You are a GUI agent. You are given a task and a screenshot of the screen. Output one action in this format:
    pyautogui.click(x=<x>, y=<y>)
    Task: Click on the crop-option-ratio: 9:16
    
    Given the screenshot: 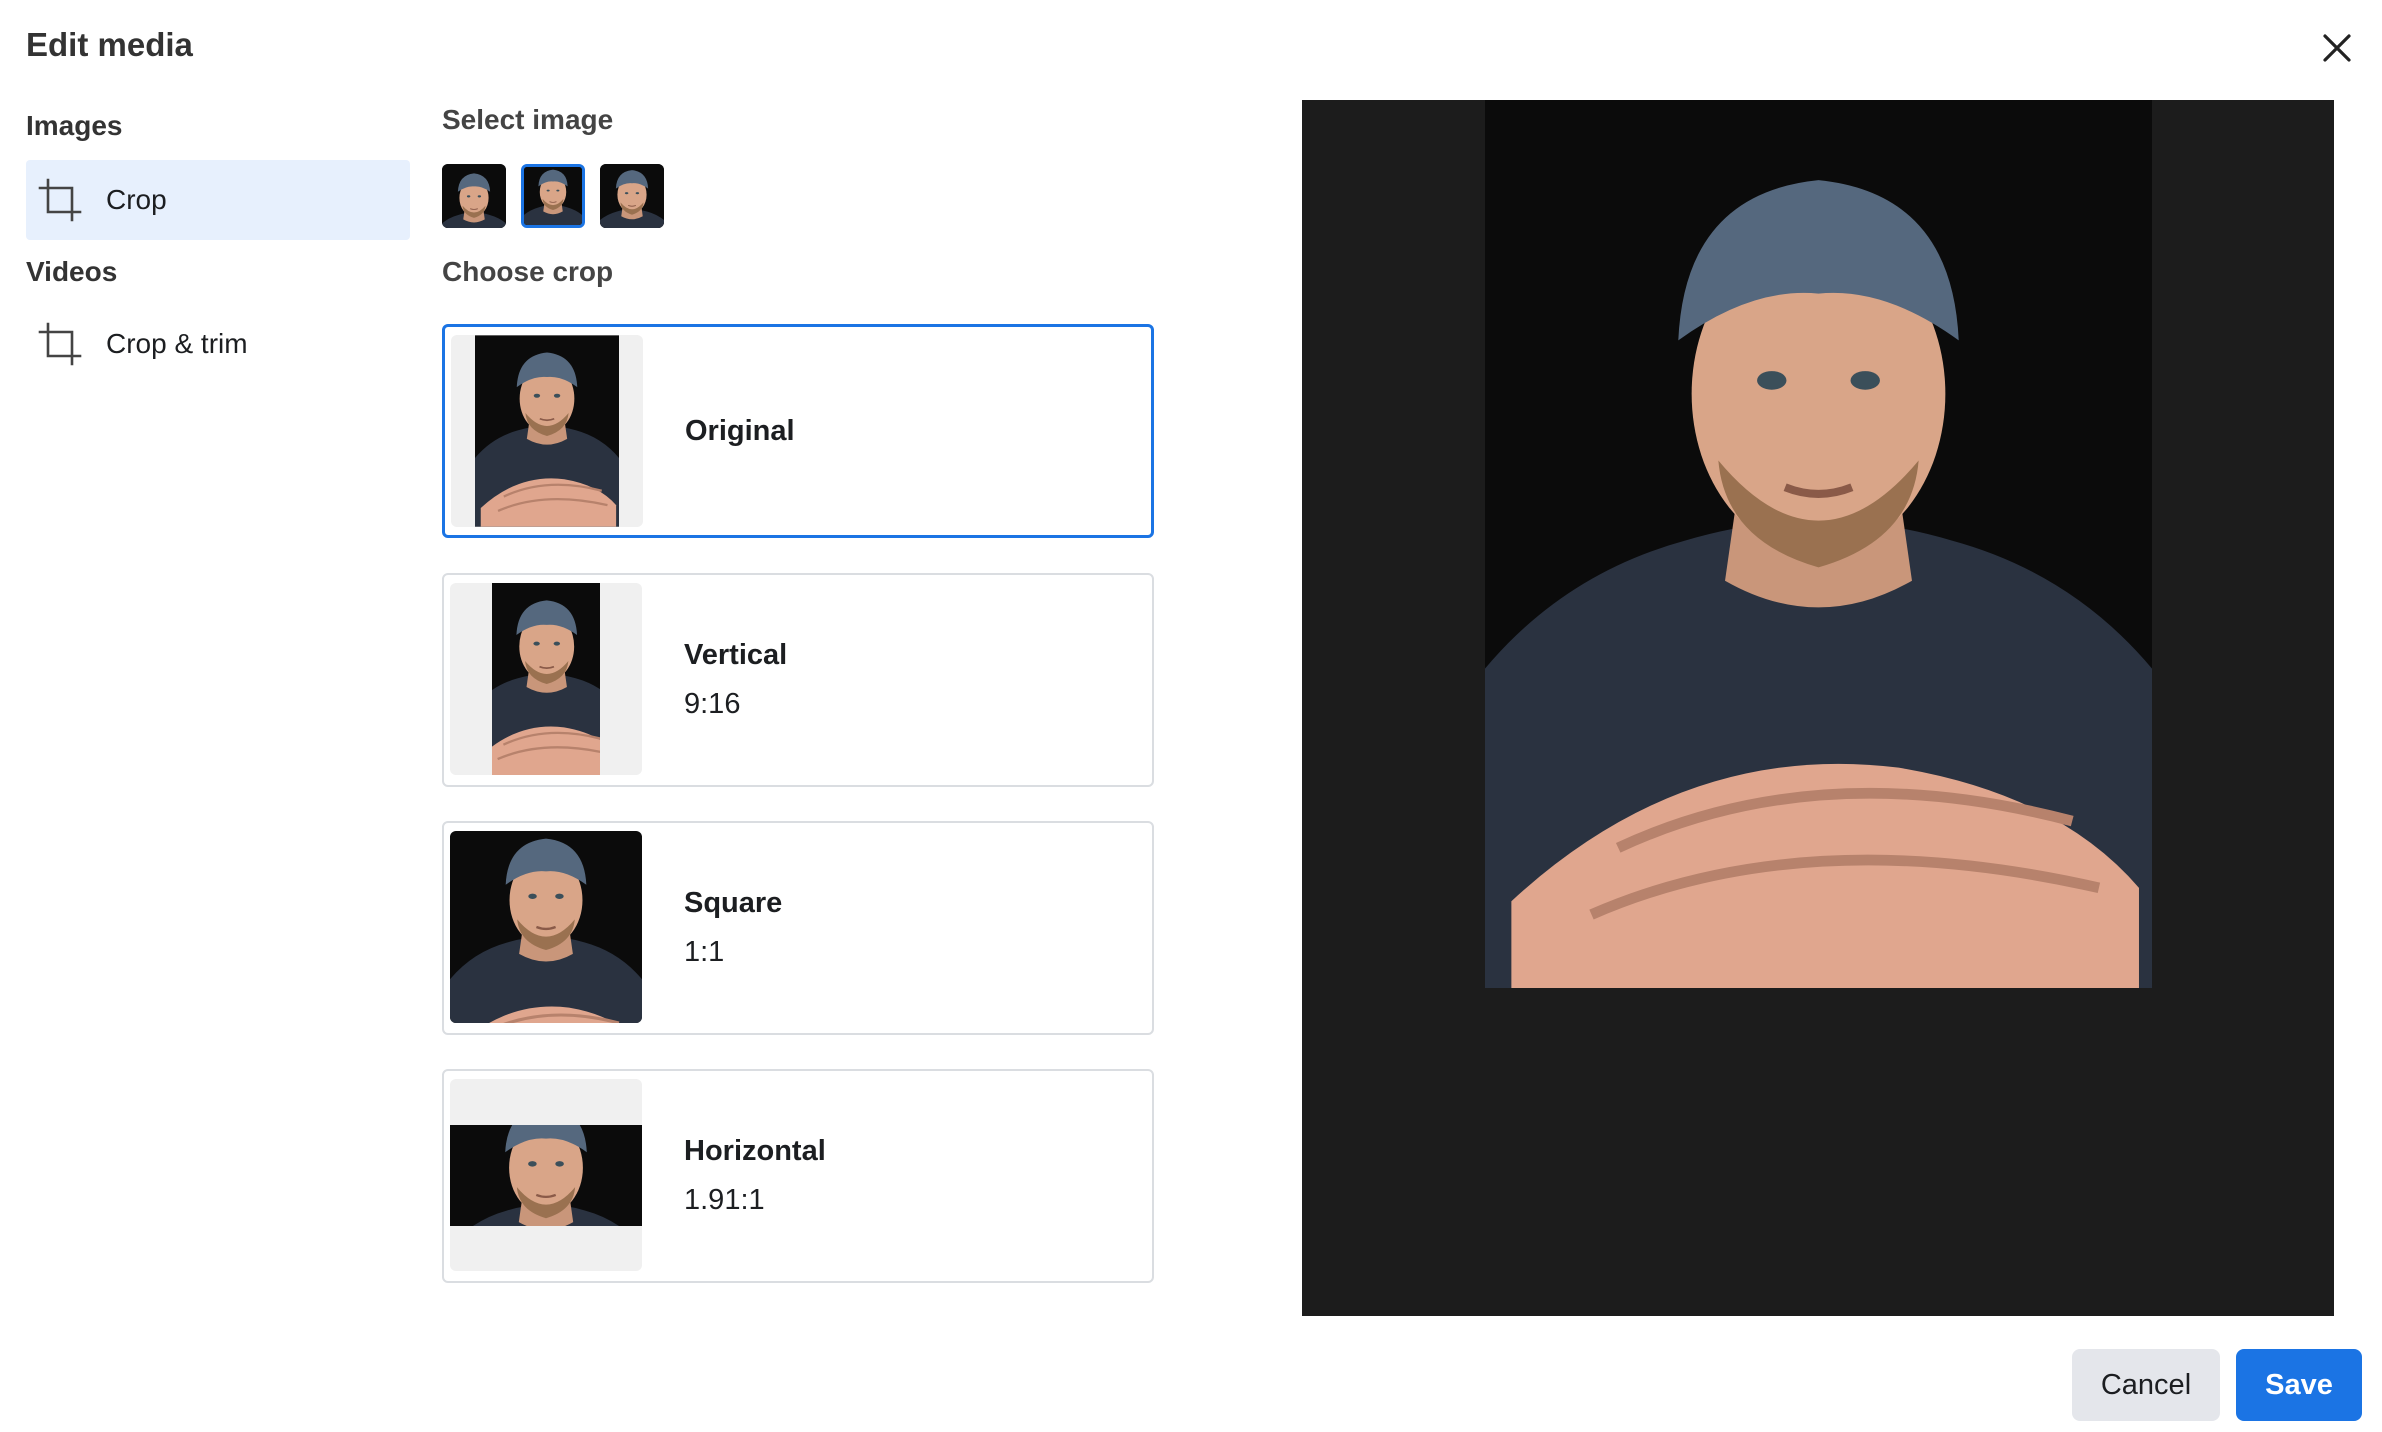 What is the action you would take?
    pyautogui.click(x=712, y=704)
    